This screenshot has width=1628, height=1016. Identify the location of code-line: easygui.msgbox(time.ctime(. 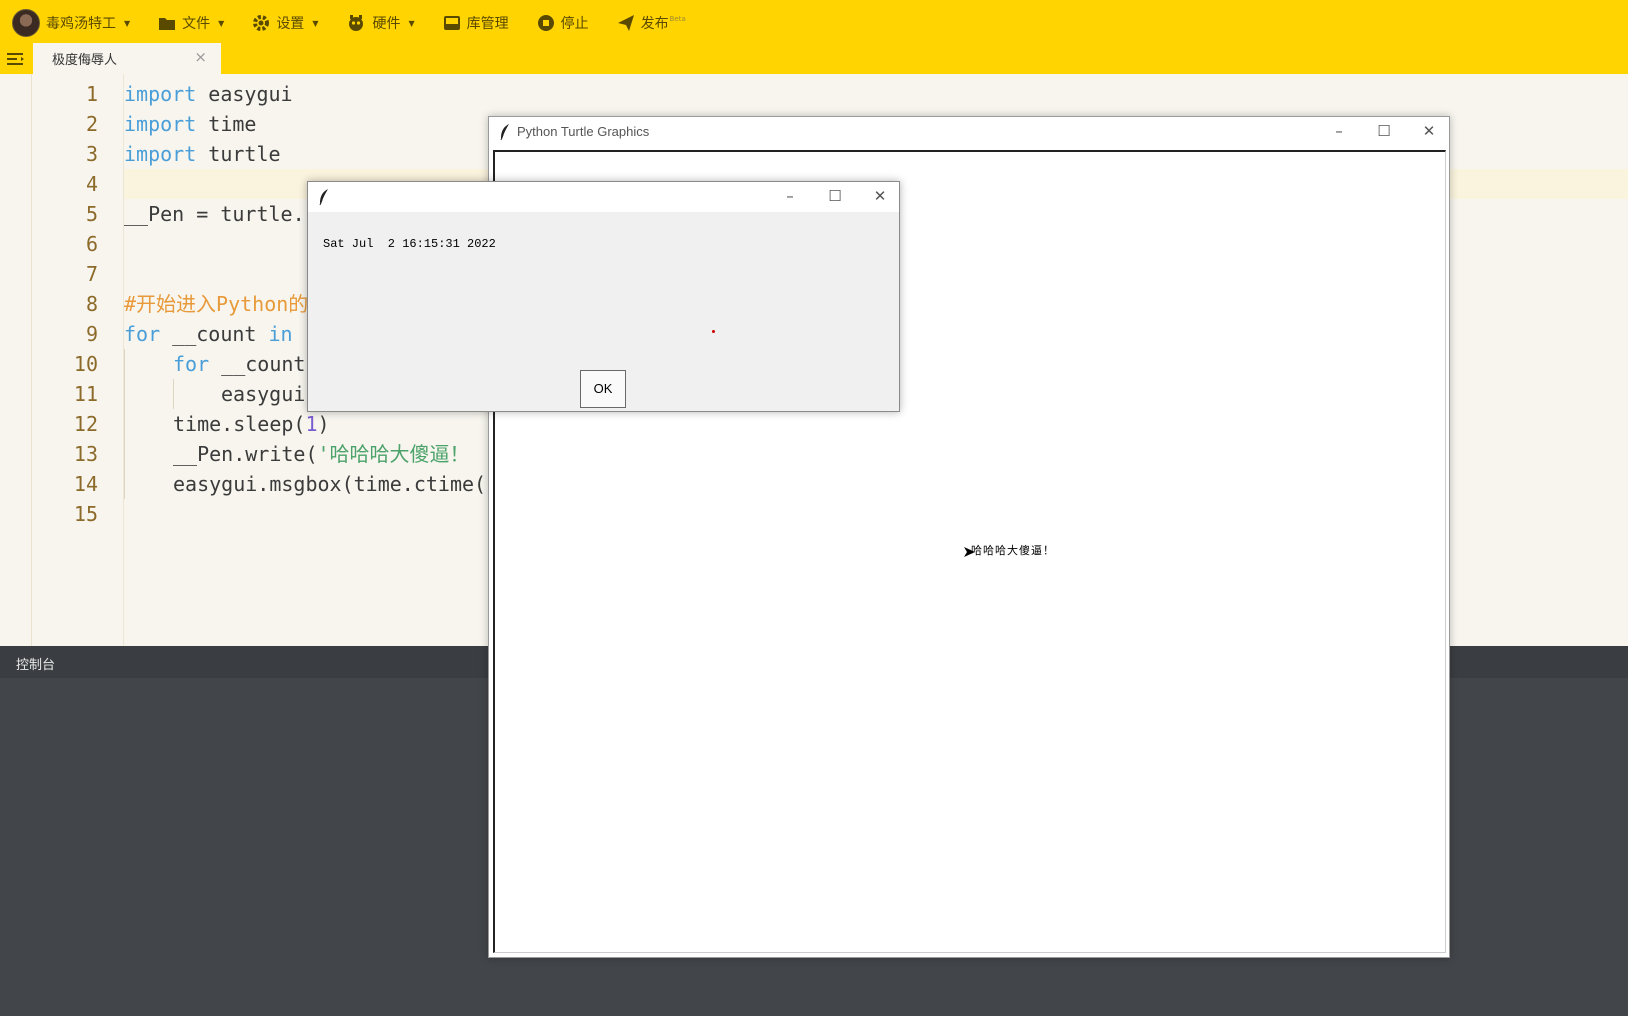
(330, 484).